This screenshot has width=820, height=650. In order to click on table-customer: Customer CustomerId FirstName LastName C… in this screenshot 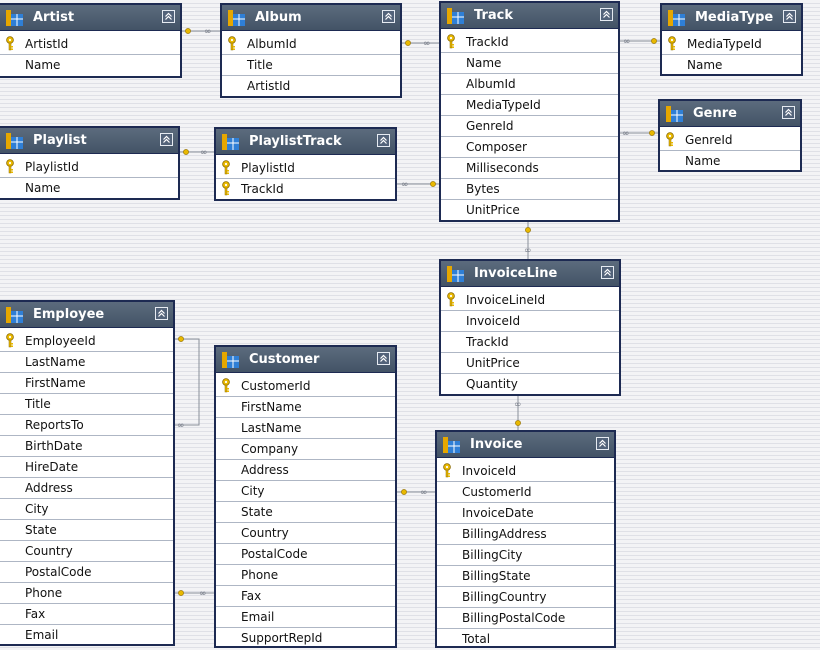, I will do `click(305, 496)`.